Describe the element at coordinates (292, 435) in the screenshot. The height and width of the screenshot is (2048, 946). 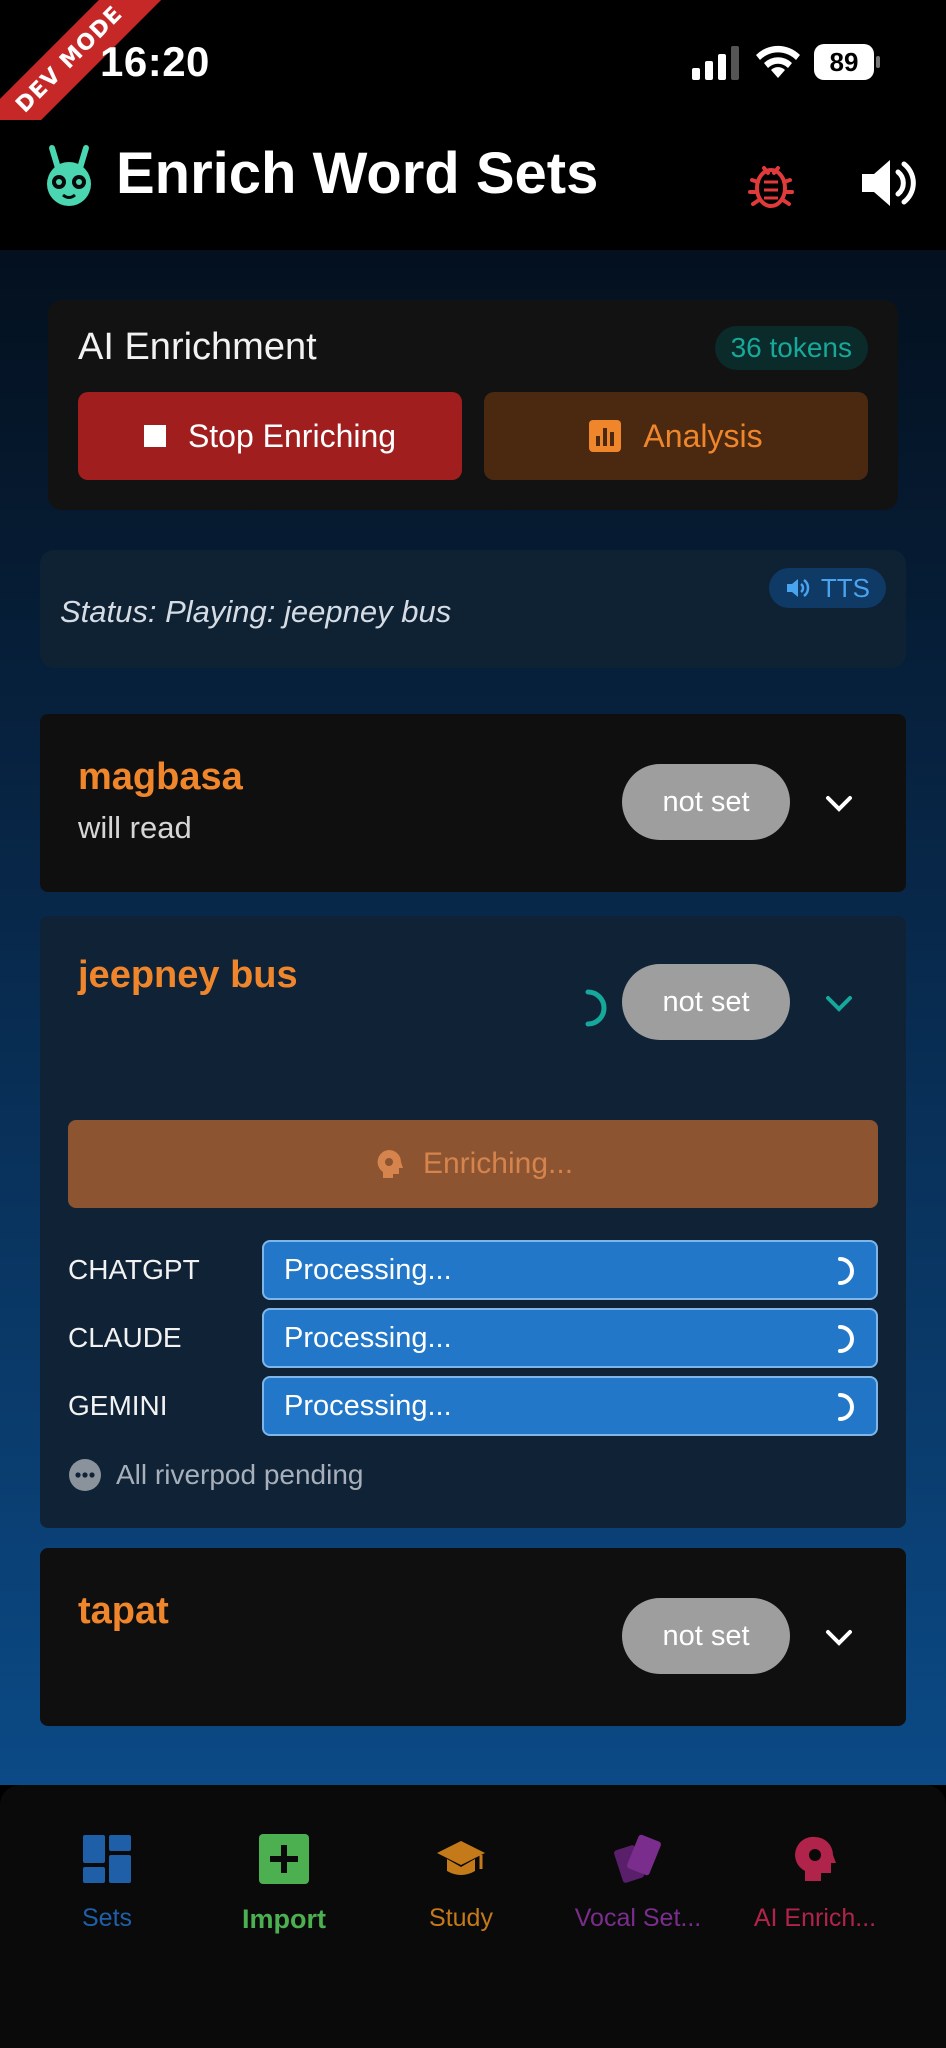
I see `stop-enriching-label: Stop Enriching` at that location.